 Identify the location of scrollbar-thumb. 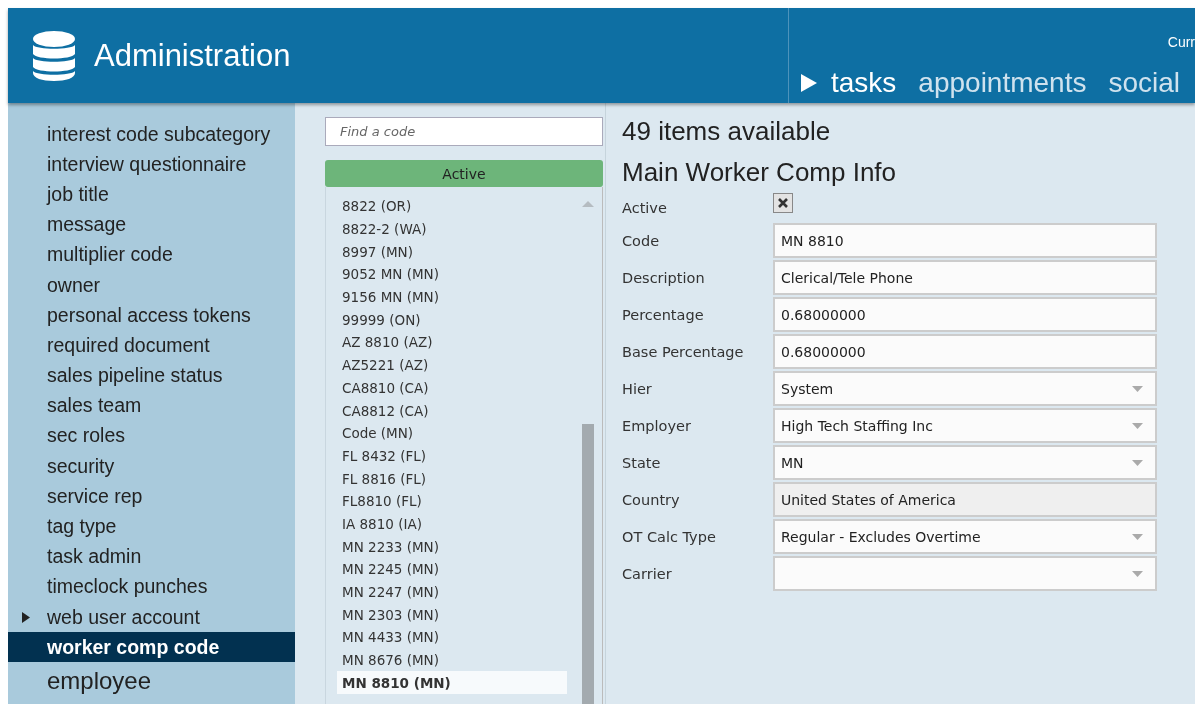
(588, 564).